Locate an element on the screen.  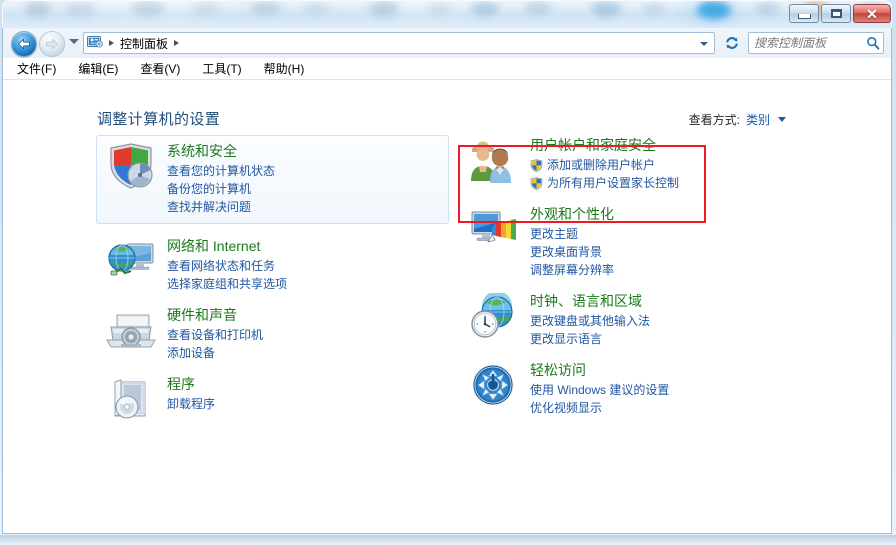
link-add-device: 添加设备 is located at coordinates (309, 353).